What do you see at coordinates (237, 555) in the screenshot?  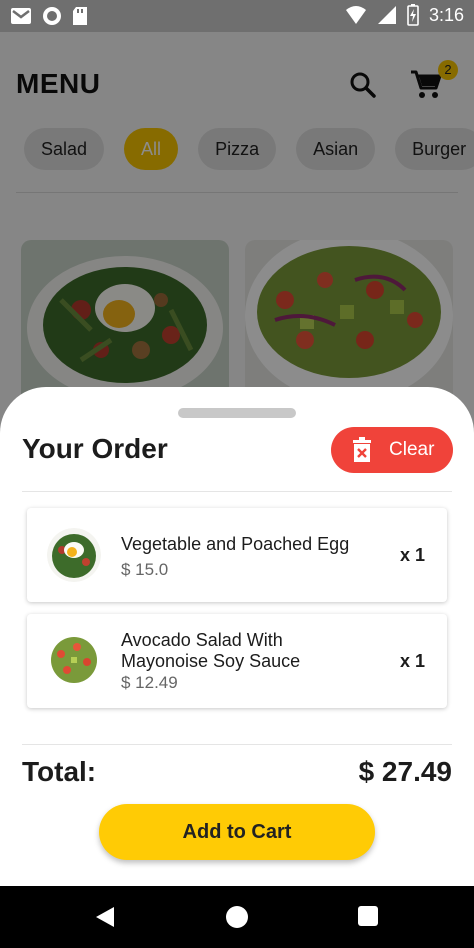 I see `order-item: Vegetable and Poached Egg $ 15.0 x 1` at bounding box center [237, 555].